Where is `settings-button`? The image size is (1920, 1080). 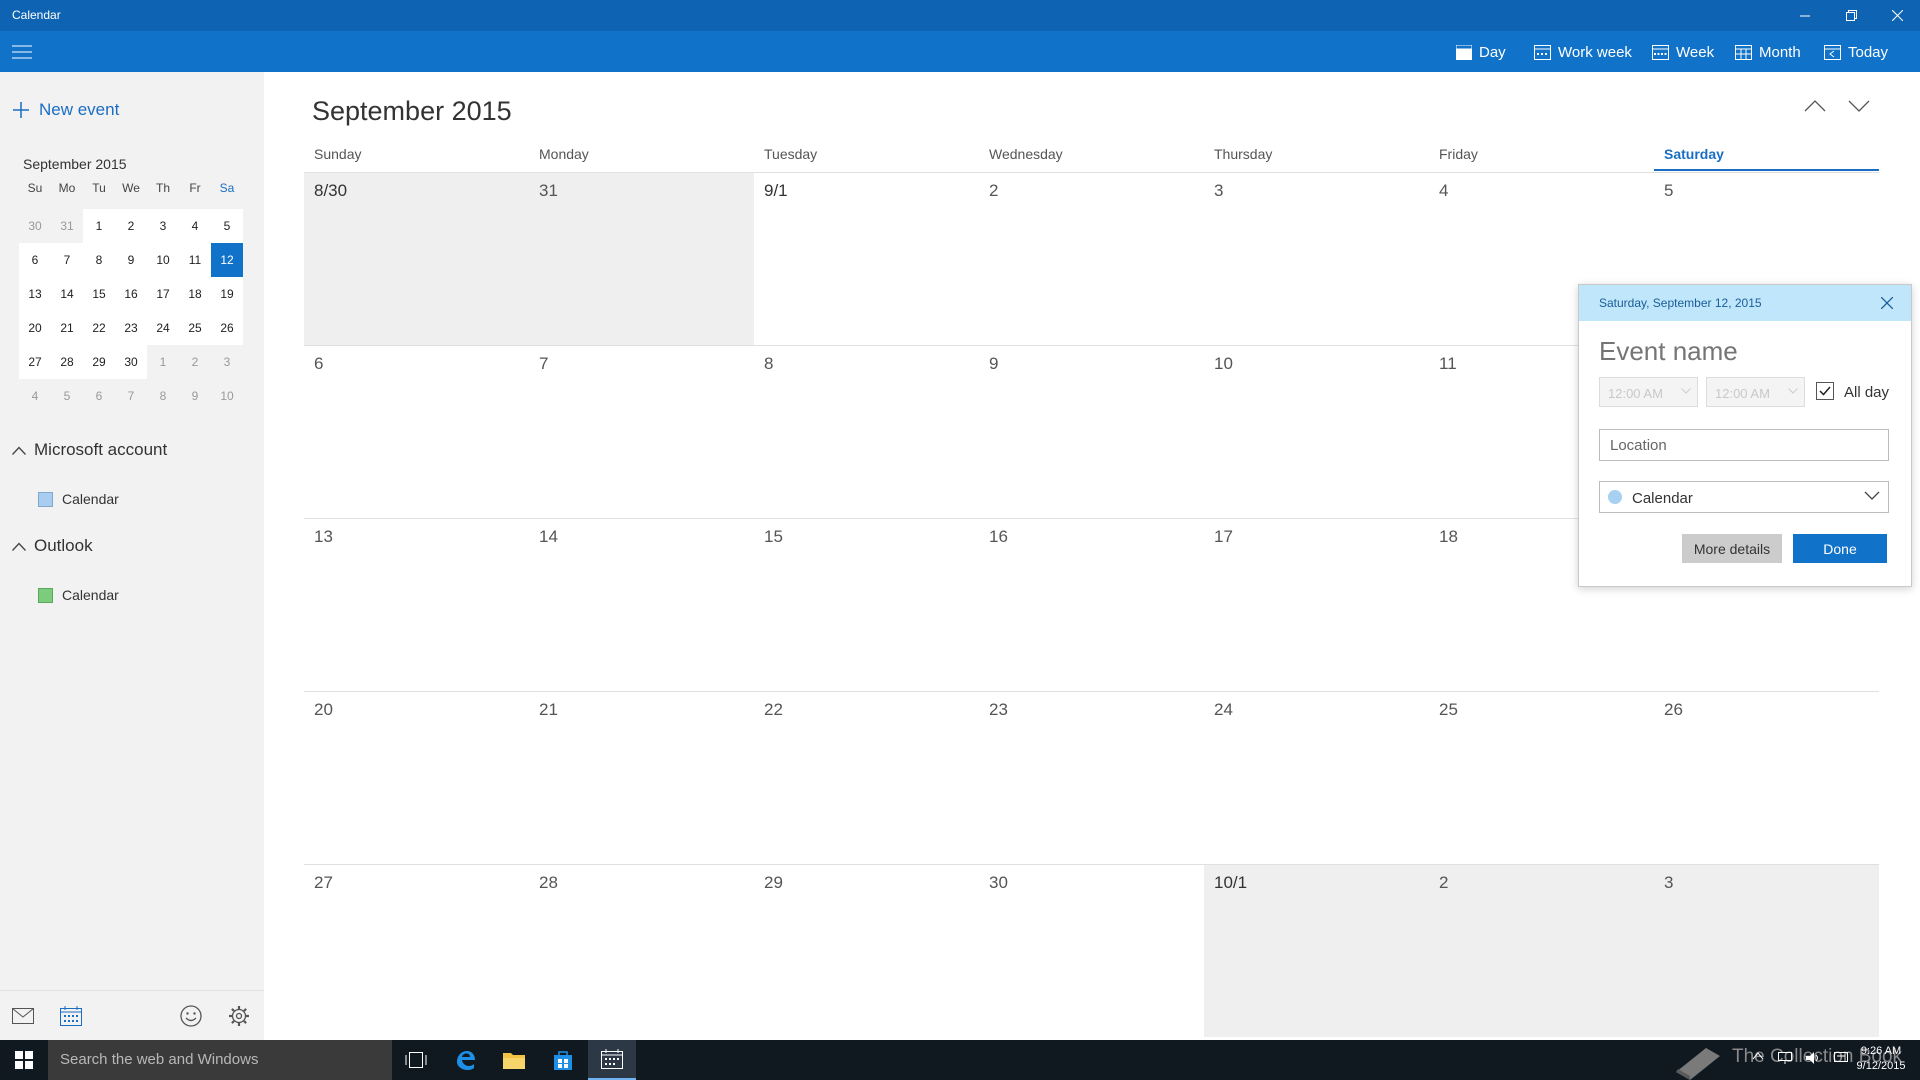 settings-button is located at coordinates (239, 1016).